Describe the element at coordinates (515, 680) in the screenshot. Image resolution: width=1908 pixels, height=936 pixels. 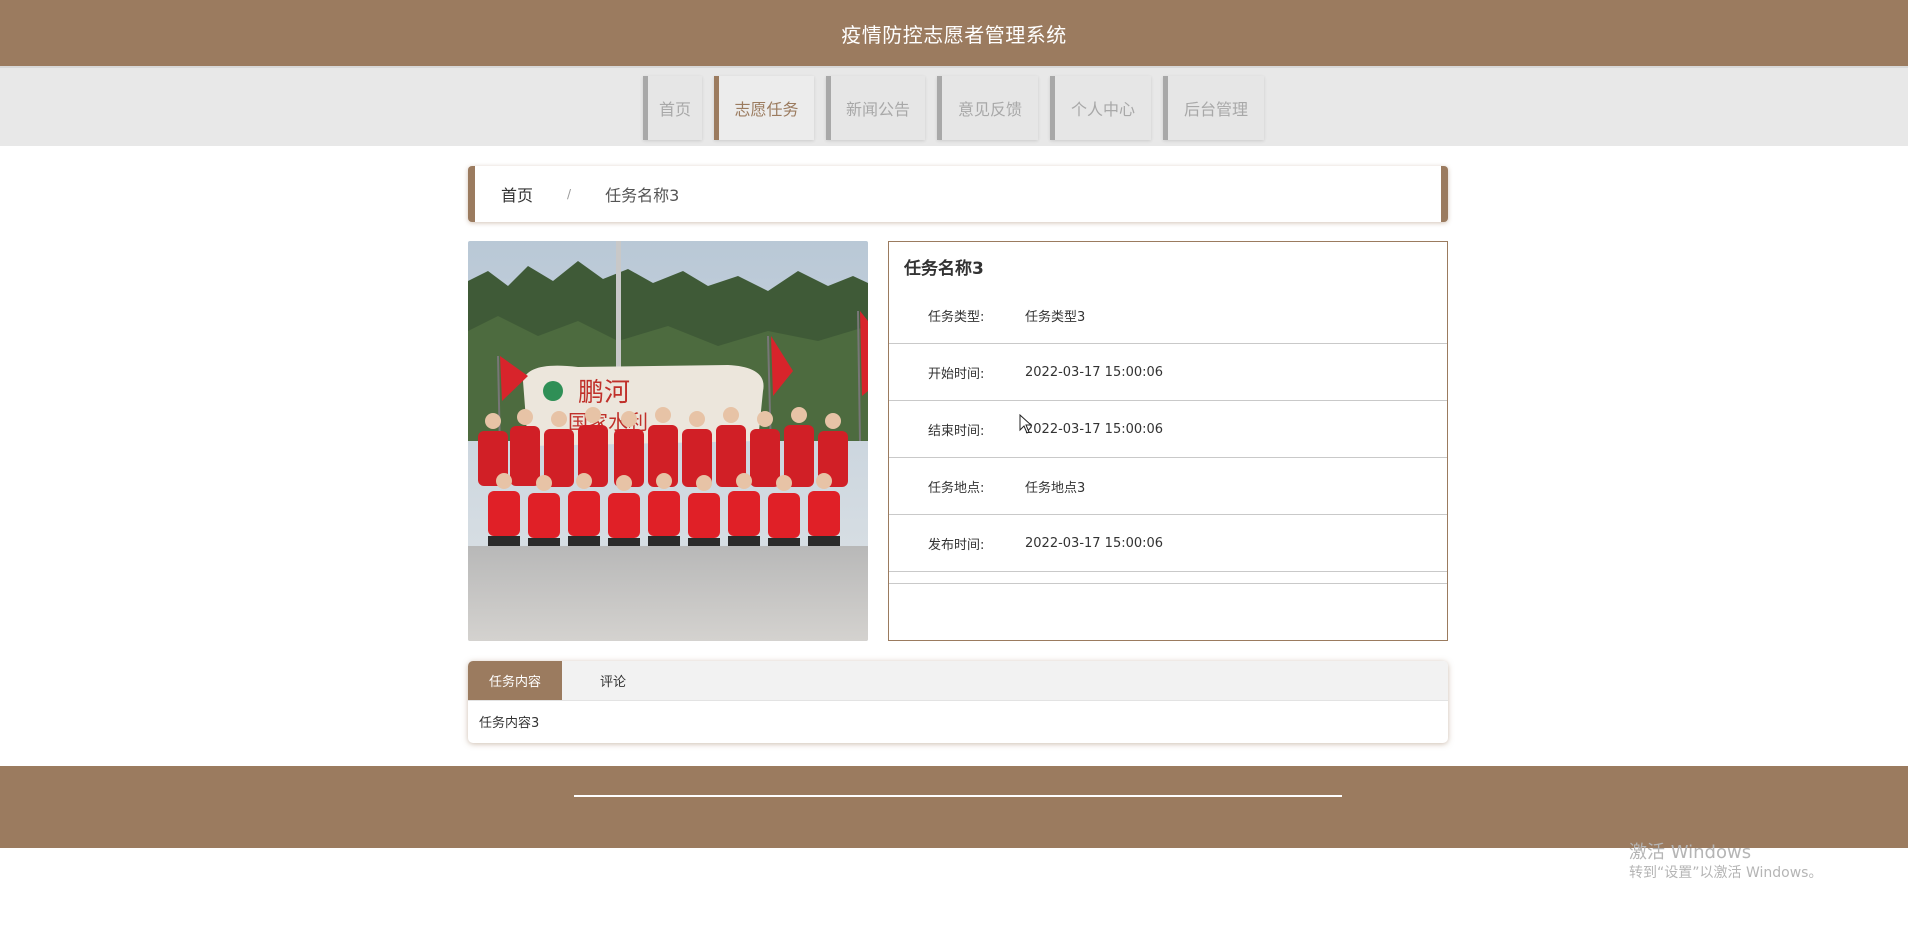
I see `tab-task-content: 任务内容` at that location.